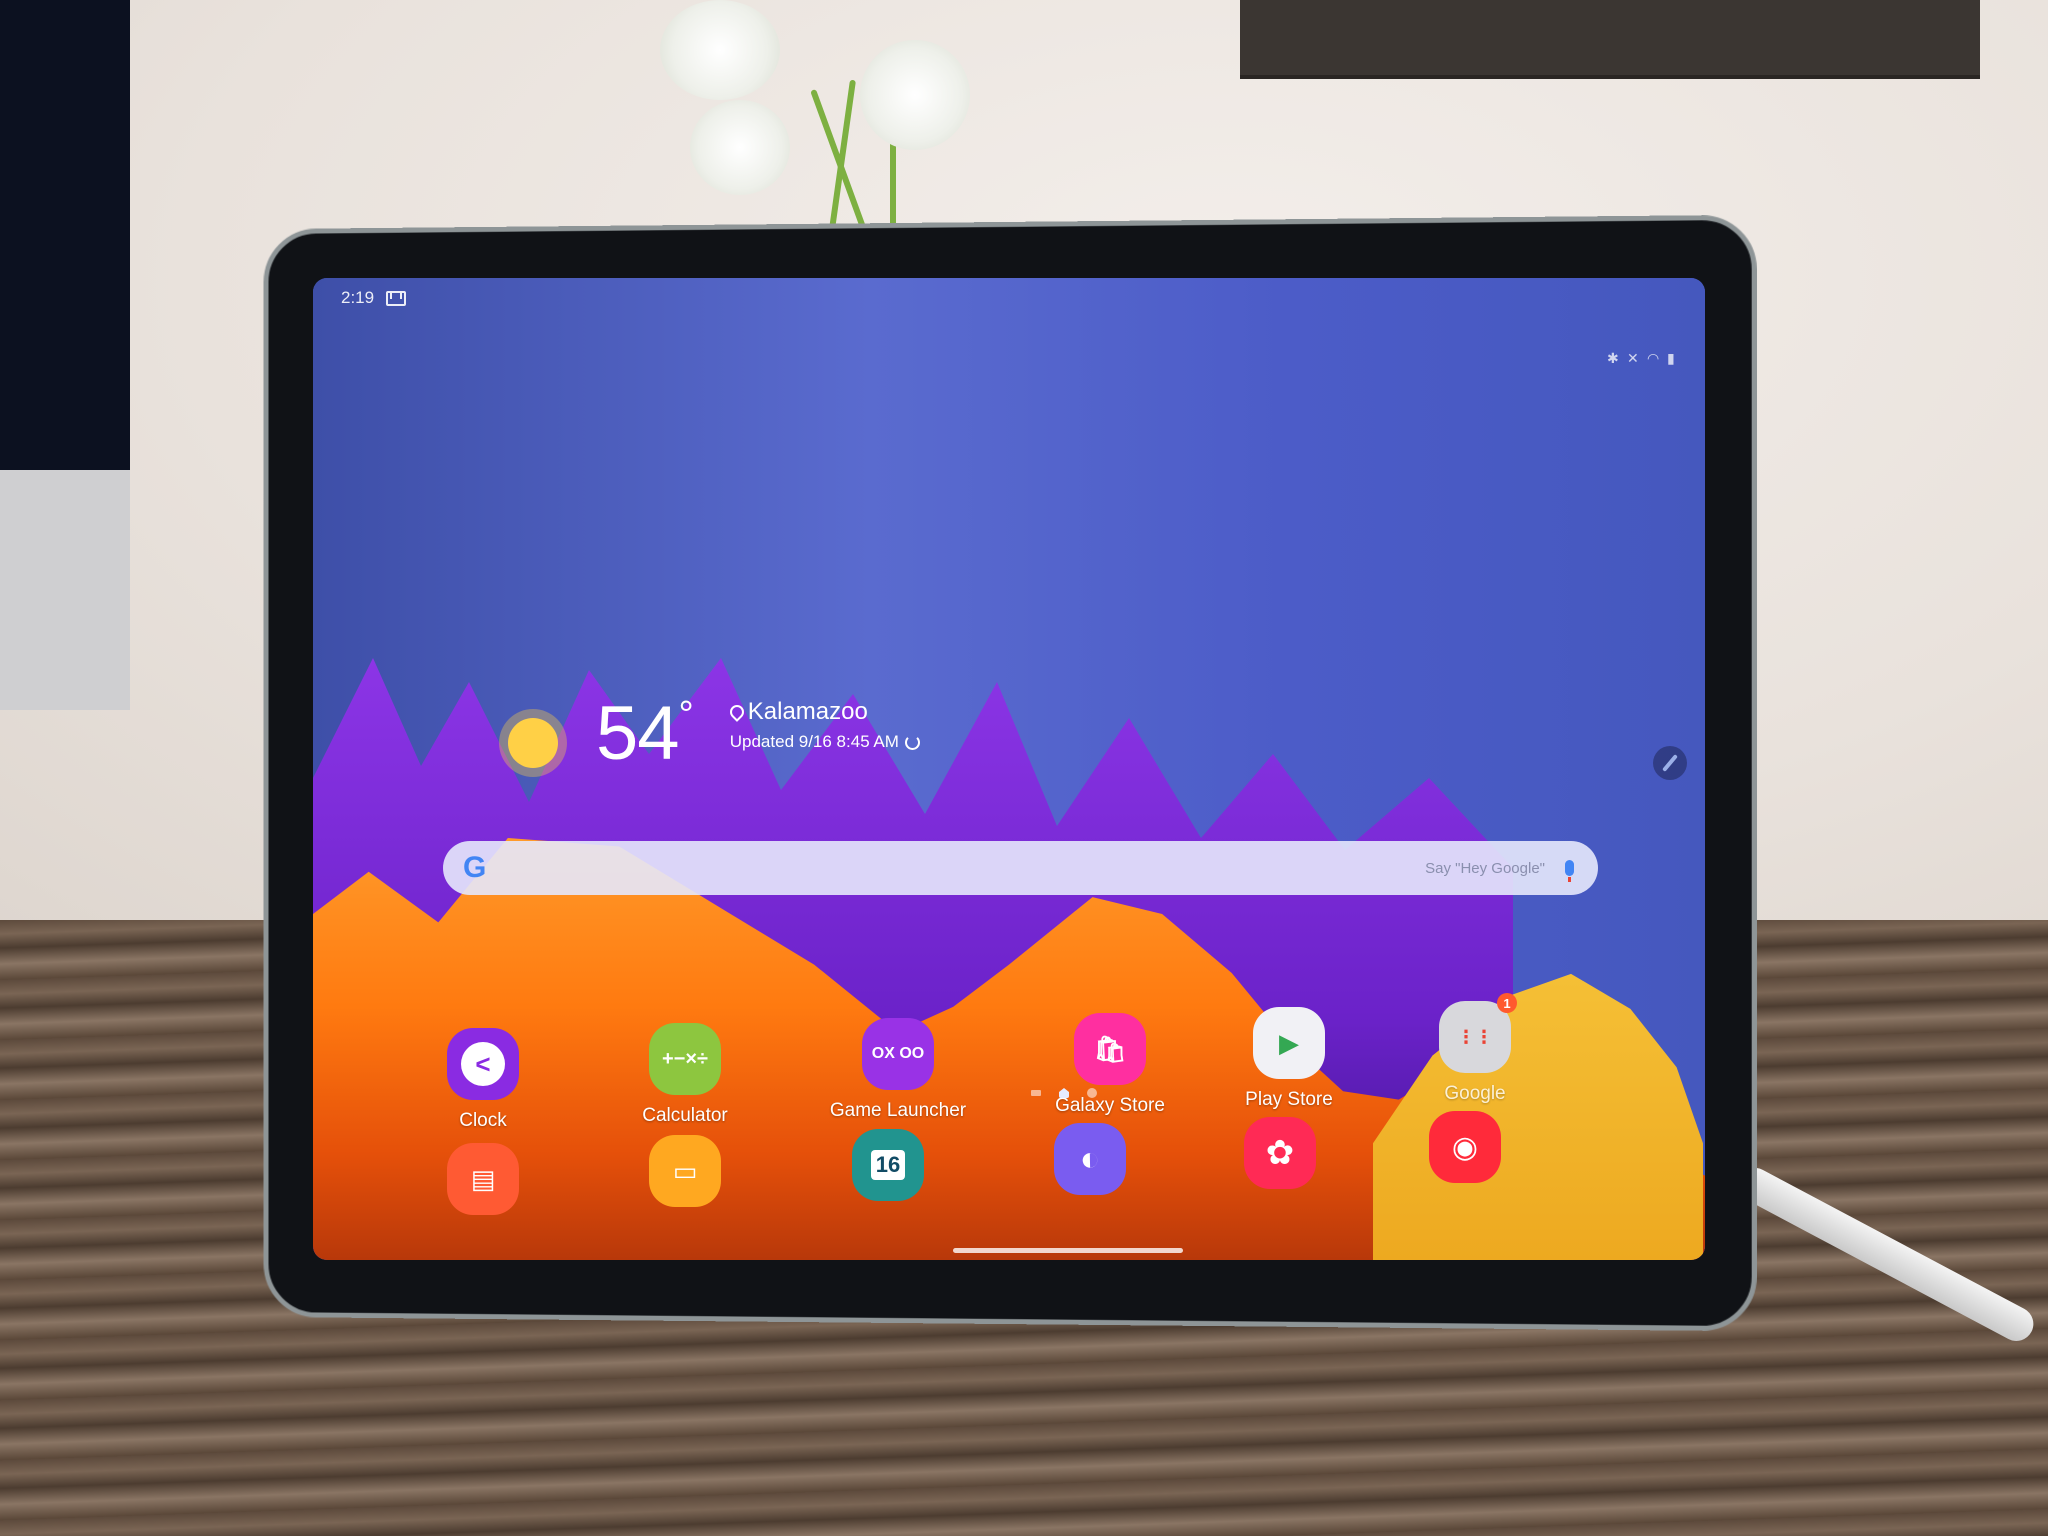 This screenshot has height=1536, width=2048. Describe the element at coordinates (807, 711) in the screenshot. I see `location-name: Kalamazoo` at that location.